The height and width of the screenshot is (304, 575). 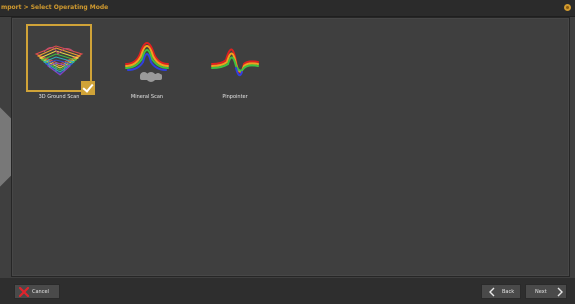 I want to click on next-button: Next, so click(x=546, y=291).